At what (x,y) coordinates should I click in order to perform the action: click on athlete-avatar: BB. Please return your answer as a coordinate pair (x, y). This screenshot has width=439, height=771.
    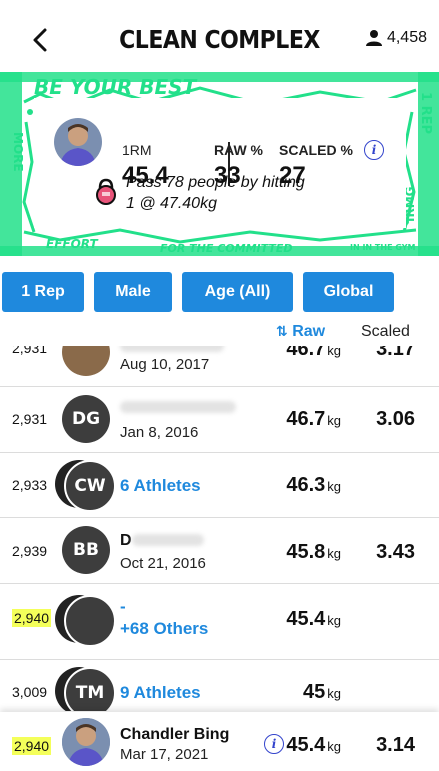
    Looking at the image, I should click on (86, 550).